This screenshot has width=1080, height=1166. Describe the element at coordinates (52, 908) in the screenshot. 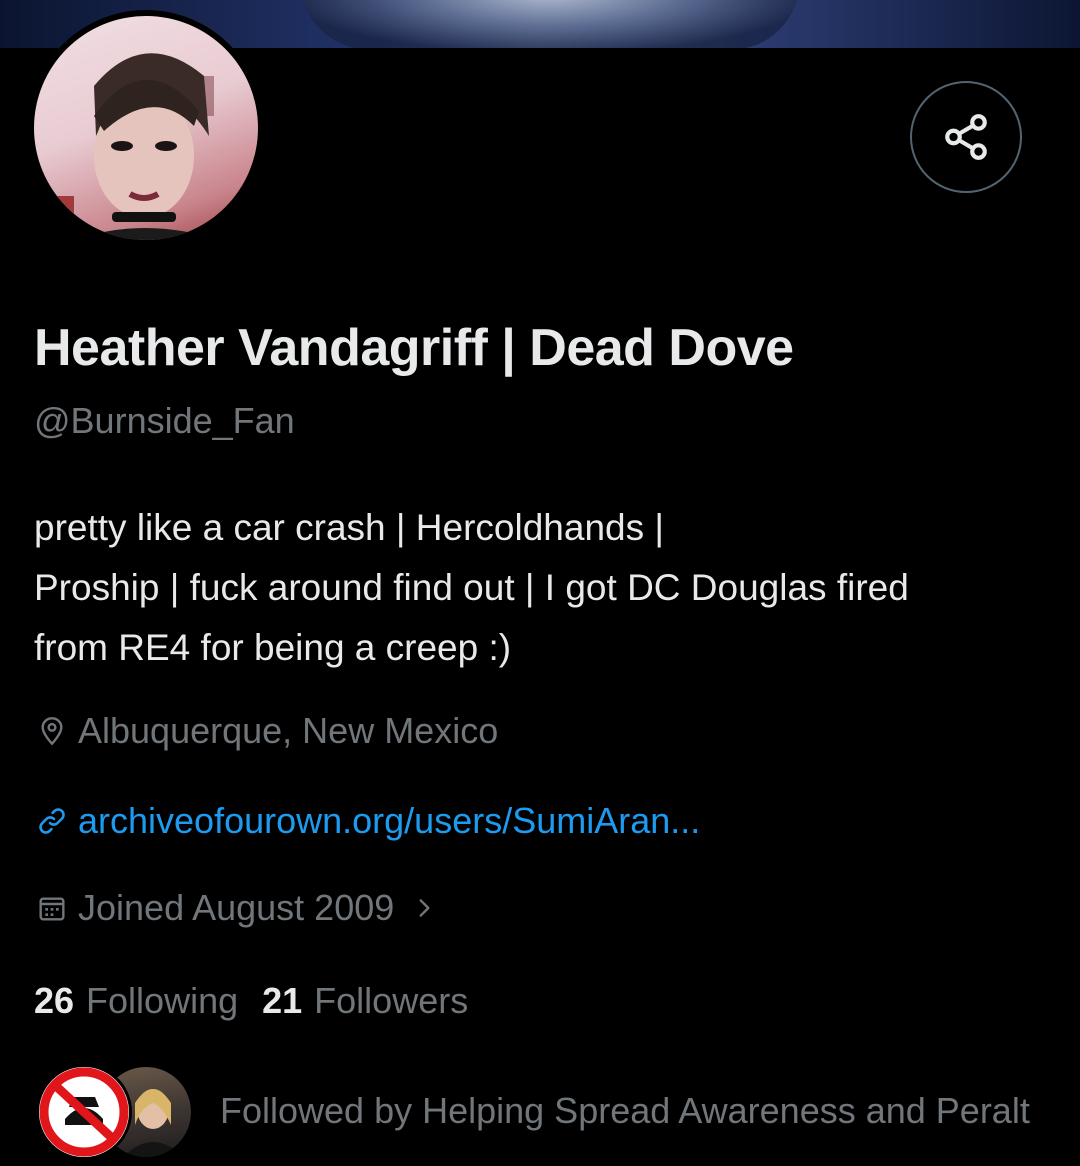

I see `calendar-icon` at that location.